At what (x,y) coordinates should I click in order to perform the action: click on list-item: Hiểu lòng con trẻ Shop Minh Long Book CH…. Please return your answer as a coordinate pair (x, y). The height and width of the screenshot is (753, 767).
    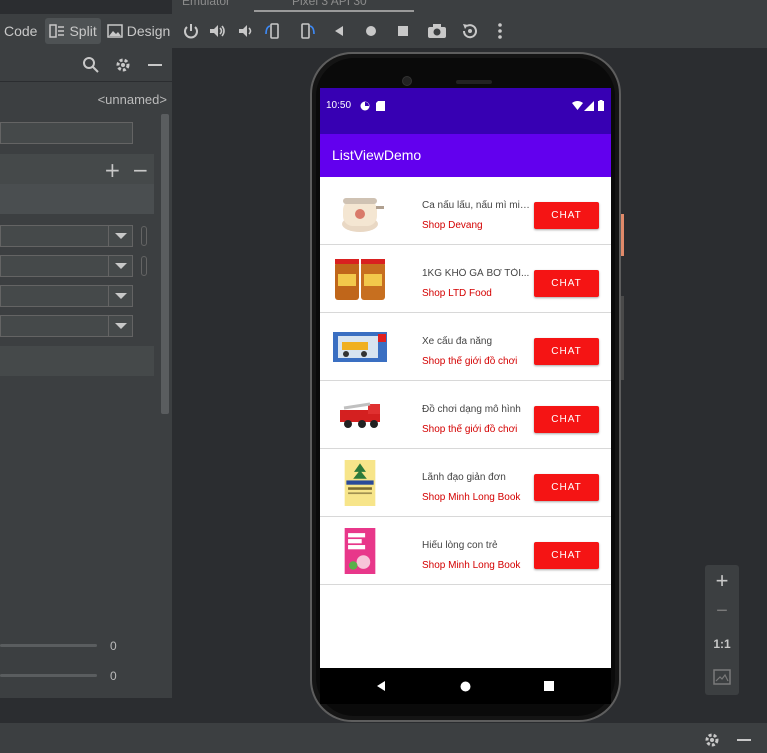
    Looking at the image, I should click on (465, 551).